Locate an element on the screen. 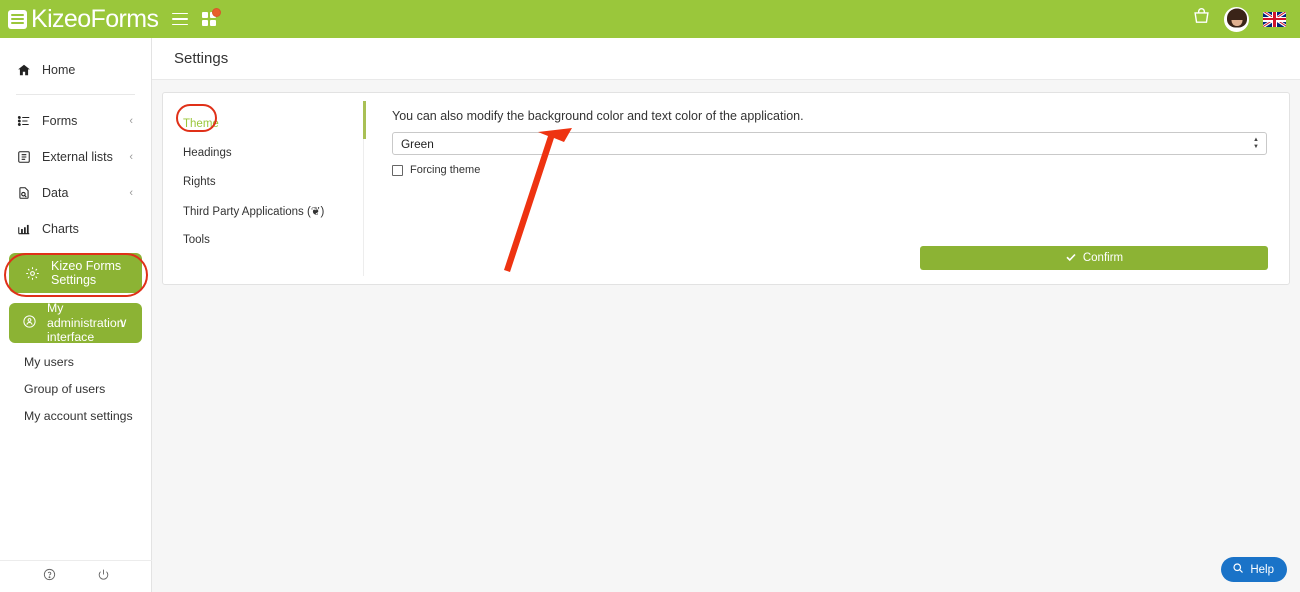 The height and width of the screenshot is (592, 1300). confirm-button-label: Confirm is located at coordinates (1103, 258).